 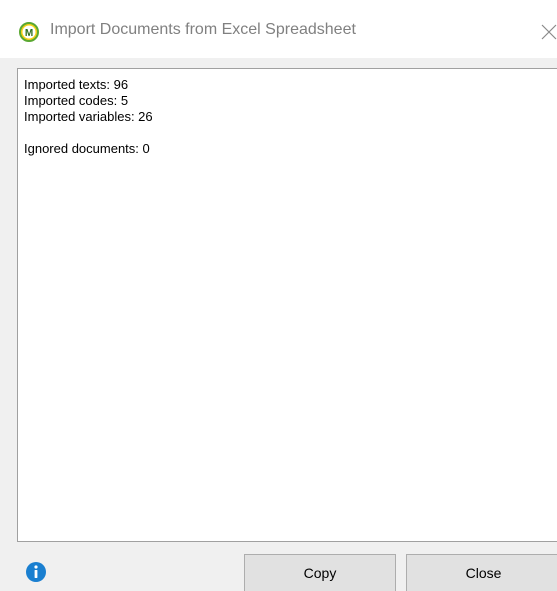 I want to click on svg-text: M, so click(x=29, y=33).